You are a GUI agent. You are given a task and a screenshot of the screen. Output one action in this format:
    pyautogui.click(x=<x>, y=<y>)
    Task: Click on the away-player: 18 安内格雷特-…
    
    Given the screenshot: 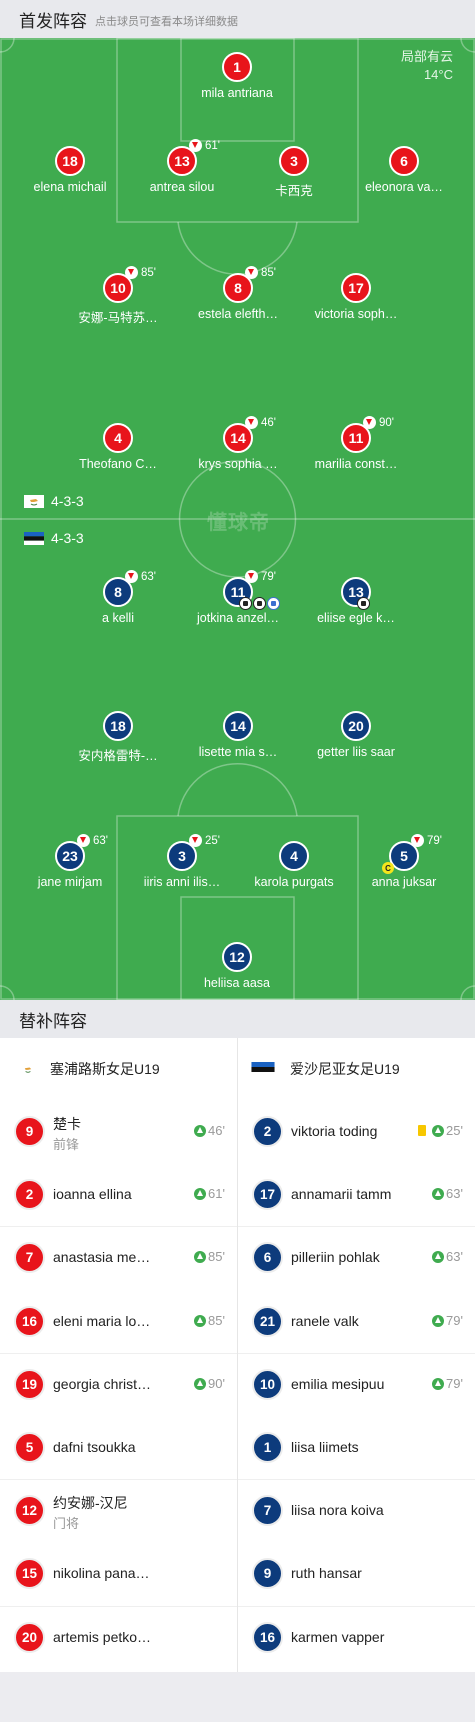 What is the action you would take?
    pyautogui.click(x=118, y=737)
    